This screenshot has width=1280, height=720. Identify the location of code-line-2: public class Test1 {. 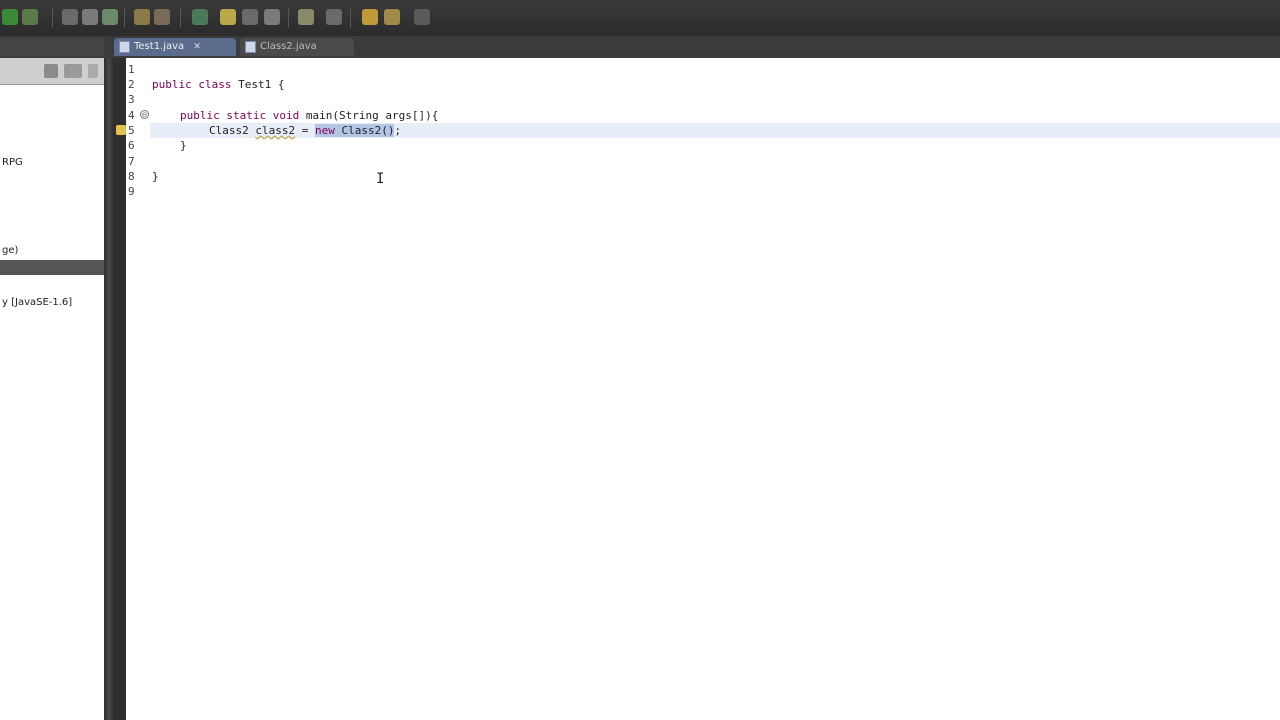
(218, 84).